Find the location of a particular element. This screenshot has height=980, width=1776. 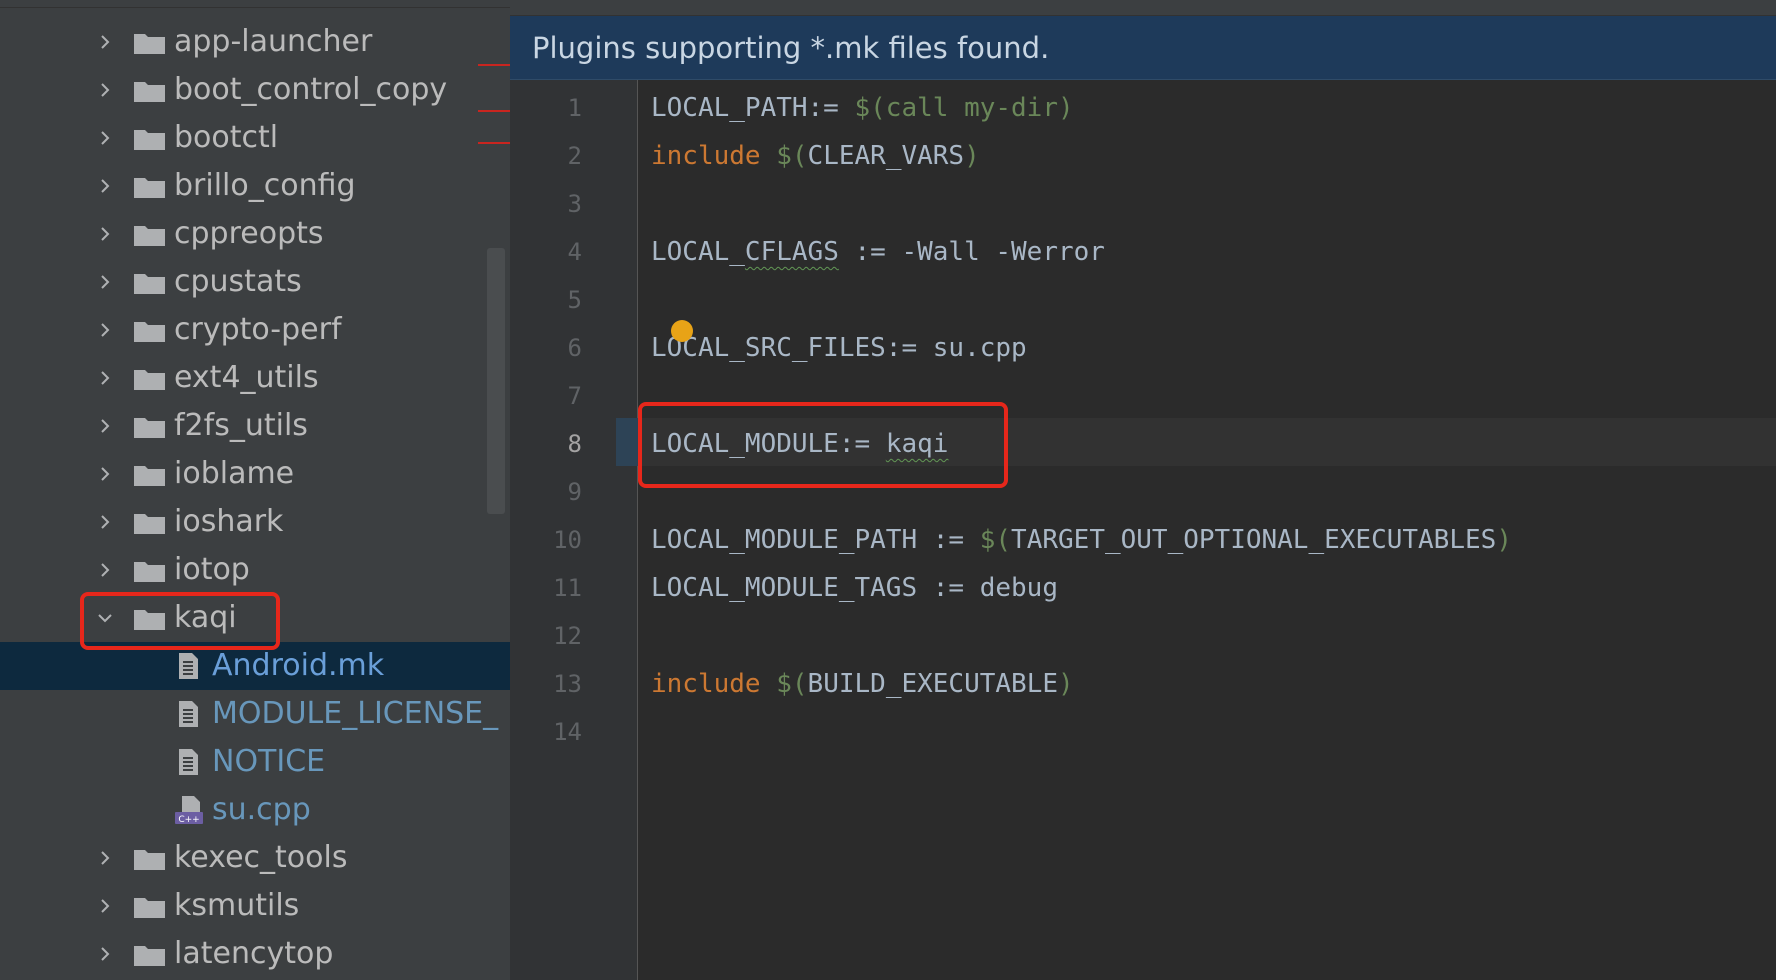

line-number: 11 is located at coordinates (567, 588).